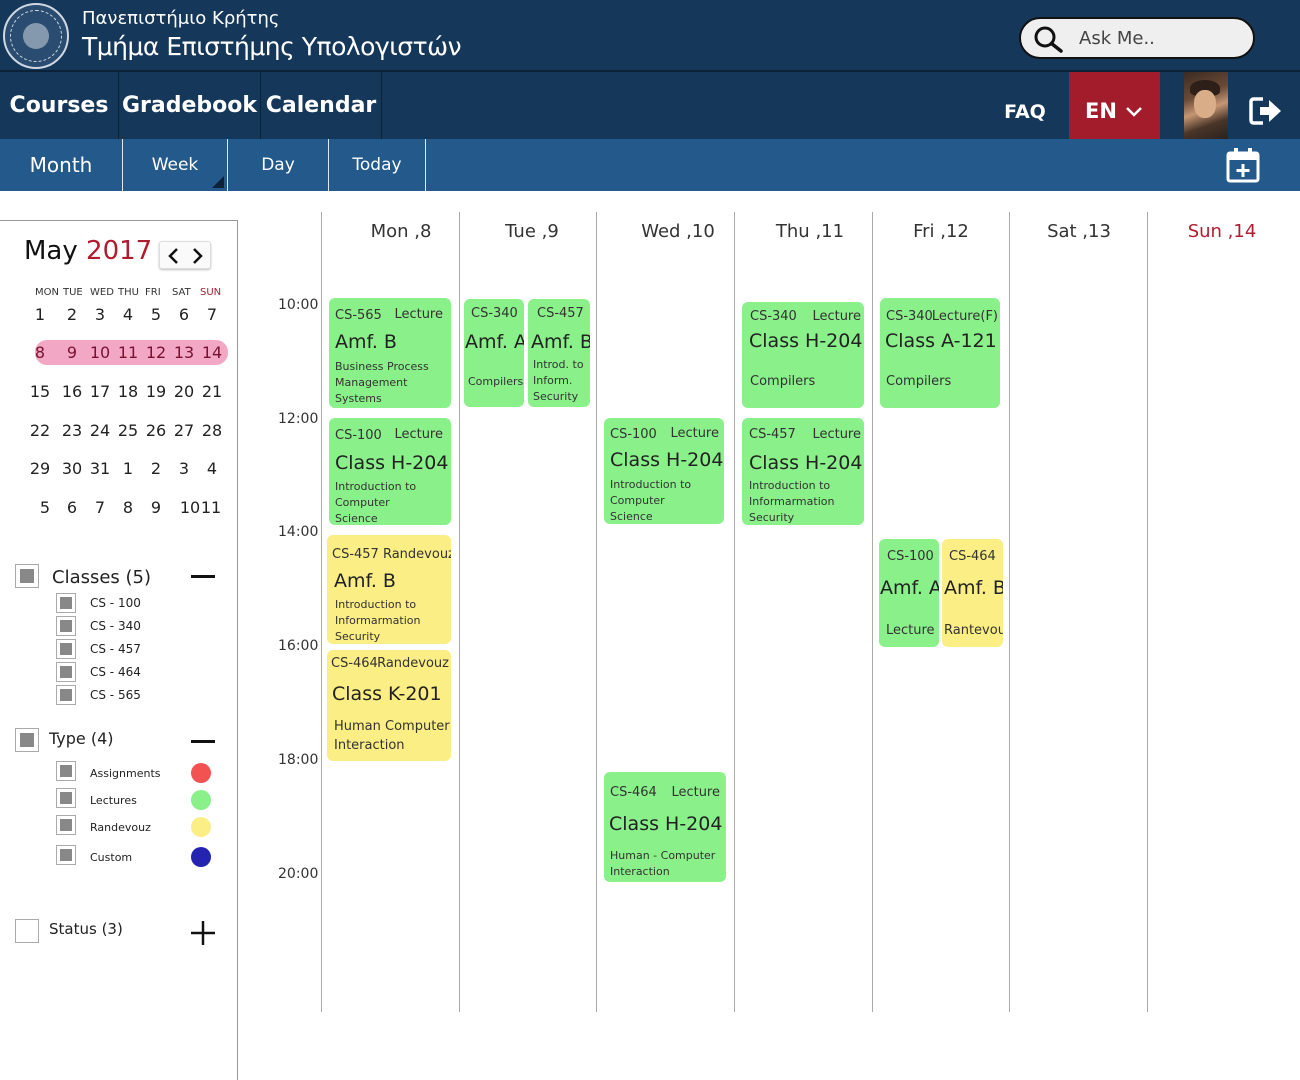 The image size is (1300, 1080). What do you see at coordinates (72, 430) in the screenshot?
I see `mini-calendar-day: 23` at bounding box center [72, 430].